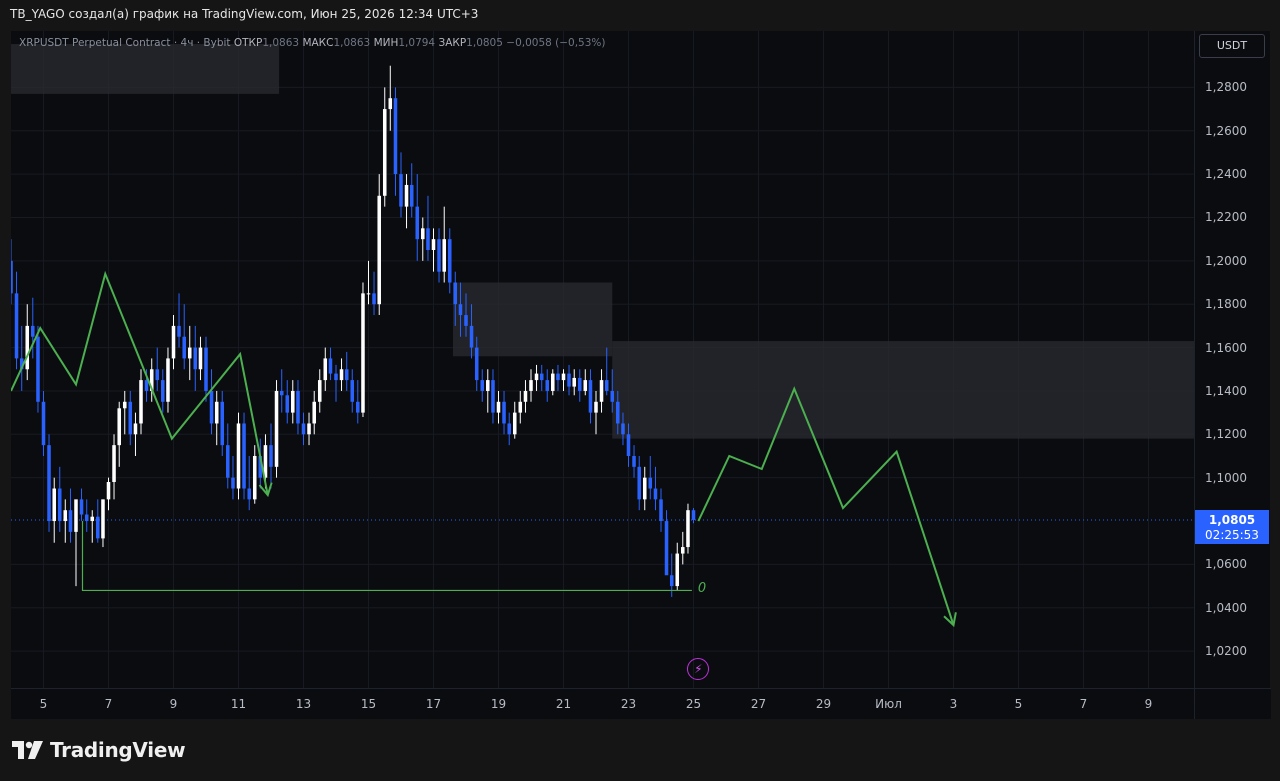  What do you see at coordinates (125, 43) in the screenshot?
I see `legend-symbol: XRPUSDT Perpetual Contract · 4ч · Bybit` at bounding box center [125, 43].